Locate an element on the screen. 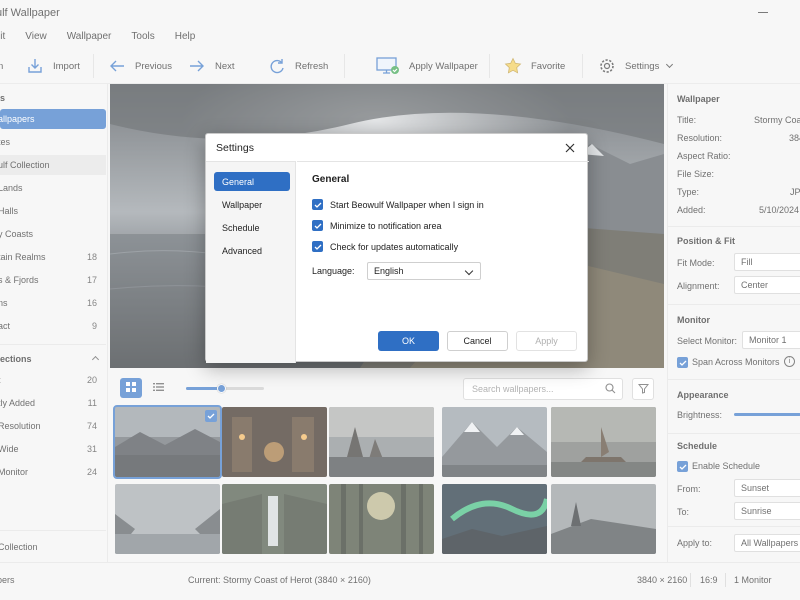 Image resolution: width=800 pixels, height=600 pixels. dialog-tab-general: General is located at coordinates (252, 181).